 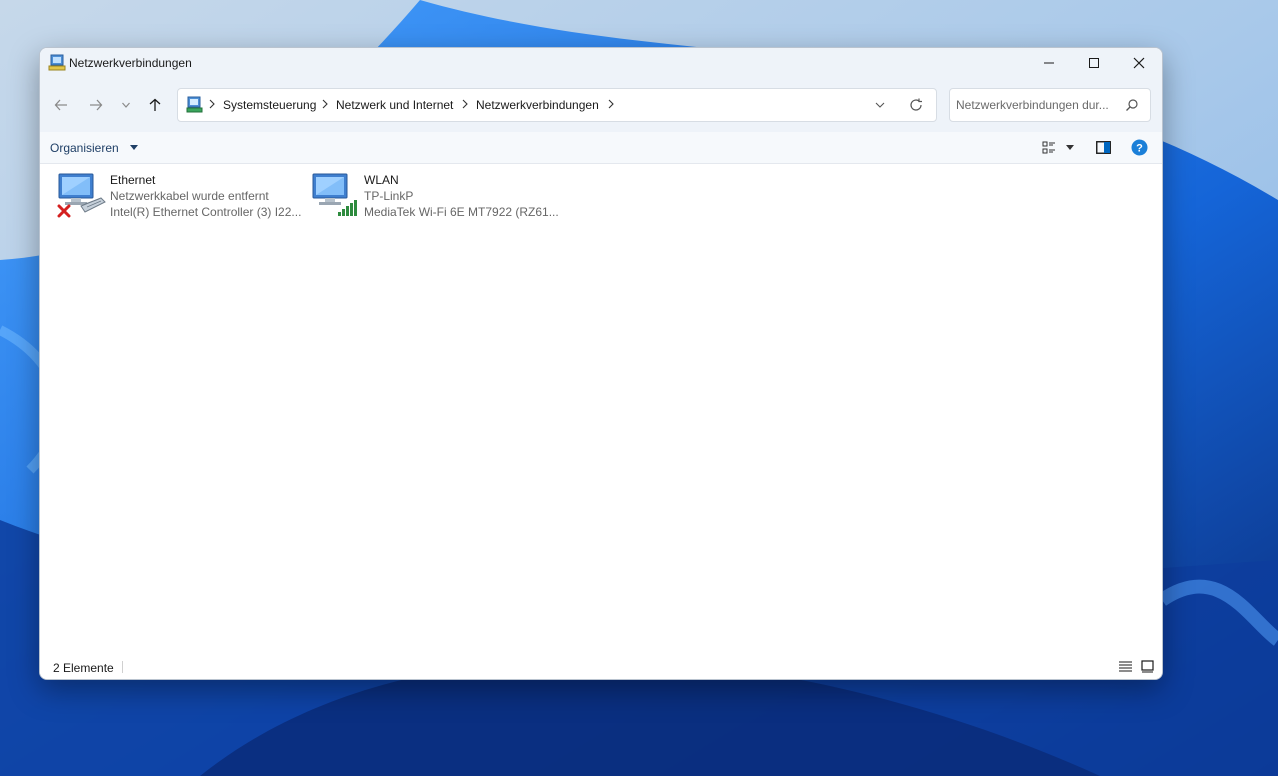 I want to click on arrow-left-icon, so click(x=60, y=105).